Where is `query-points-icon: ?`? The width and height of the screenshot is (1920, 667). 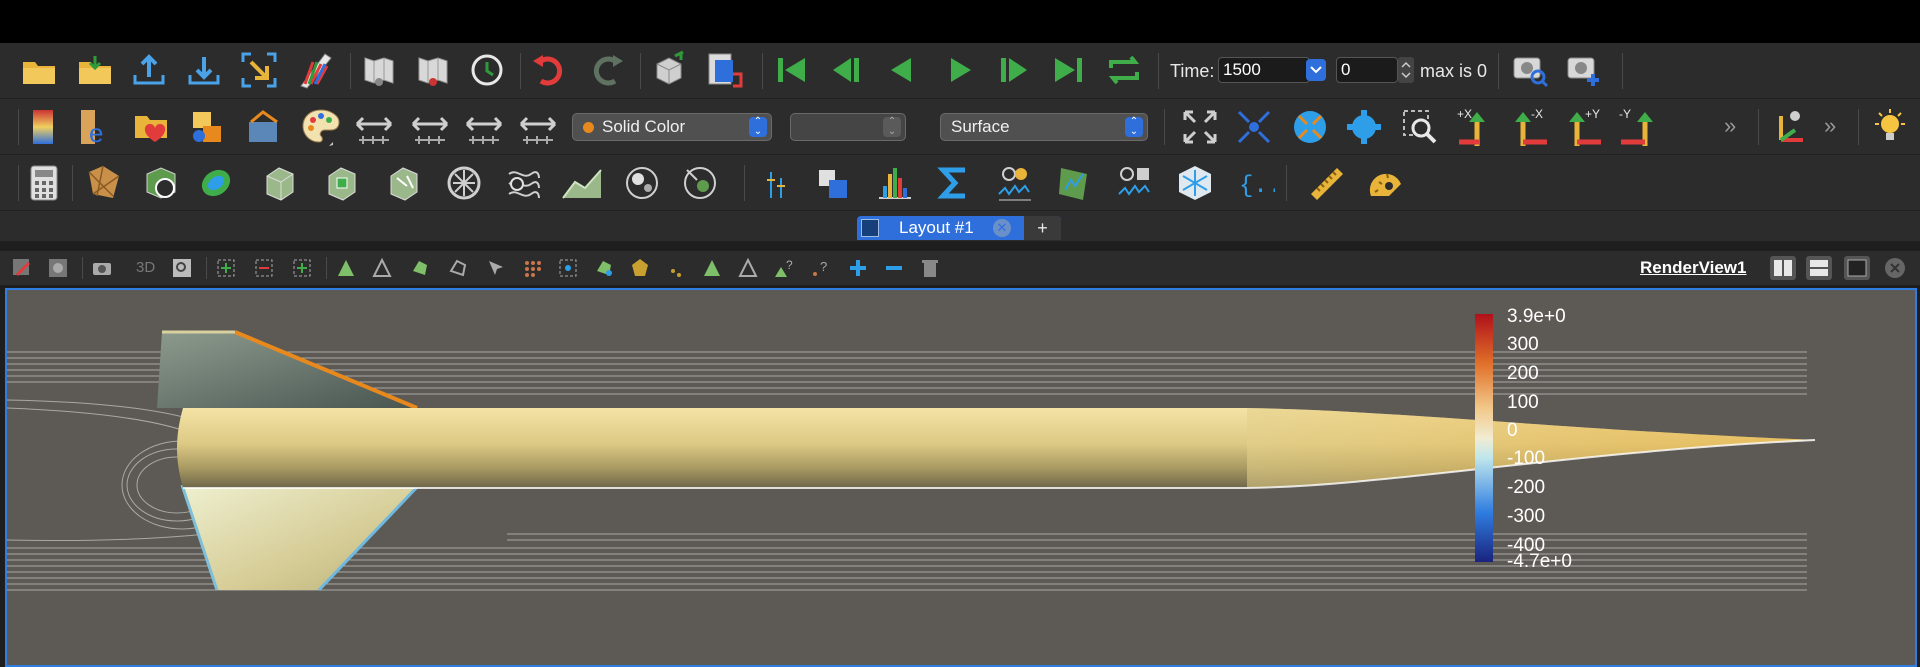 query-points-icon: ? is located at coordinates (820, 268).